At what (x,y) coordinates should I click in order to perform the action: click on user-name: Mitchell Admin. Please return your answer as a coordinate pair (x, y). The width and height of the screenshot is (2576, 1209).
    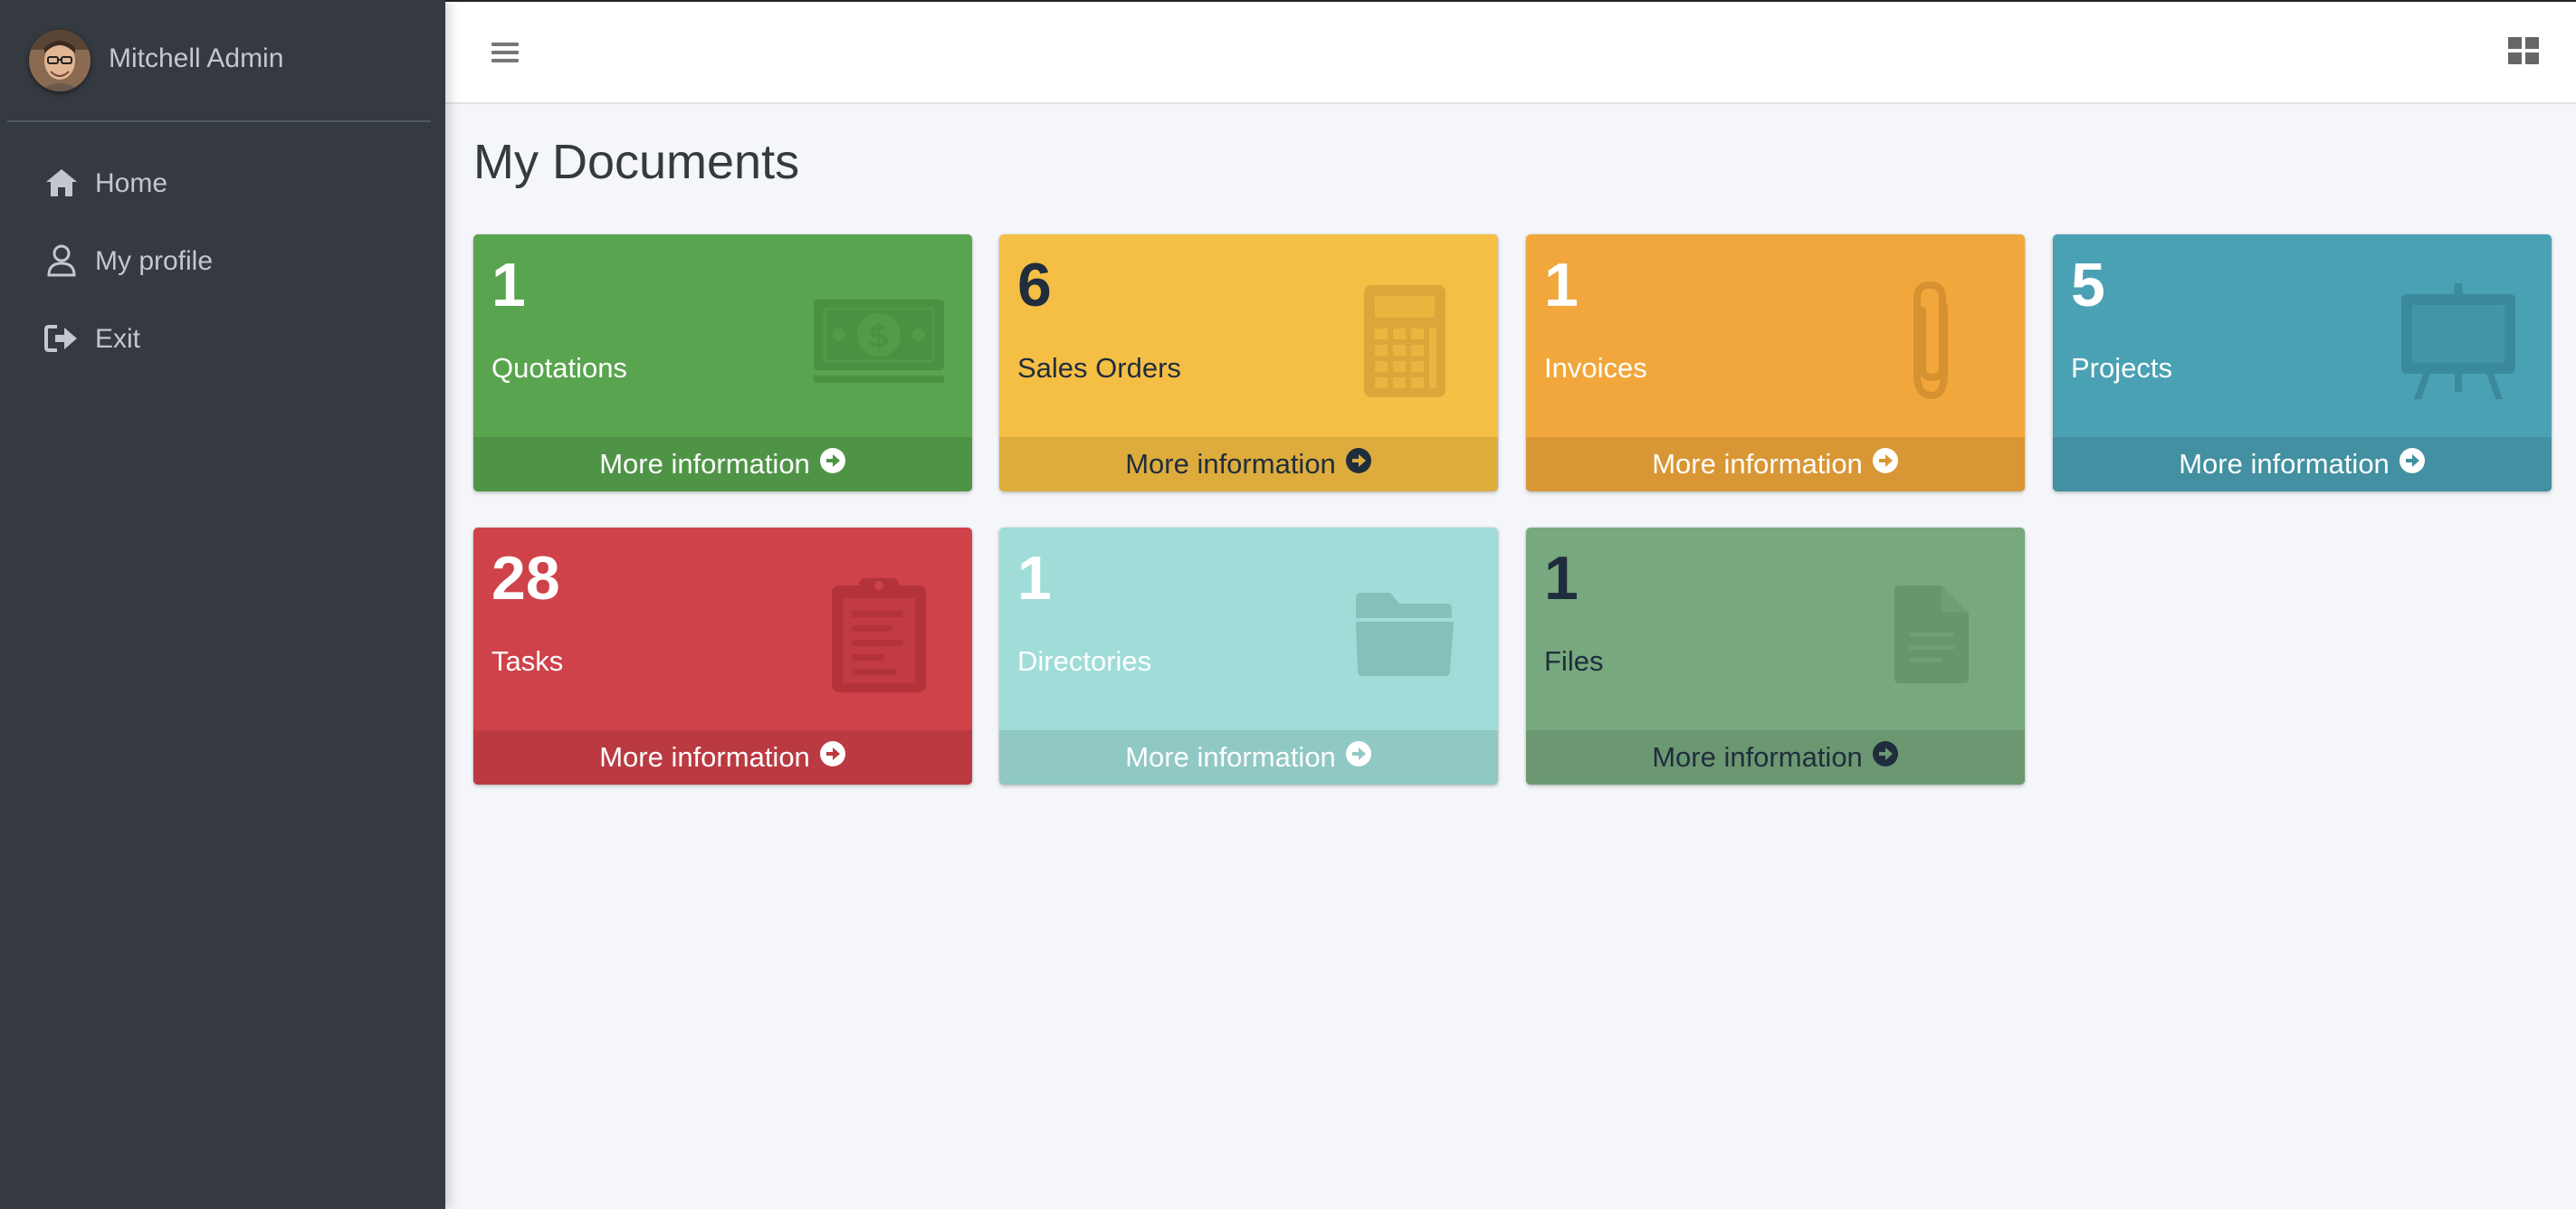
    Looking at the image, I should click on (196, 58).